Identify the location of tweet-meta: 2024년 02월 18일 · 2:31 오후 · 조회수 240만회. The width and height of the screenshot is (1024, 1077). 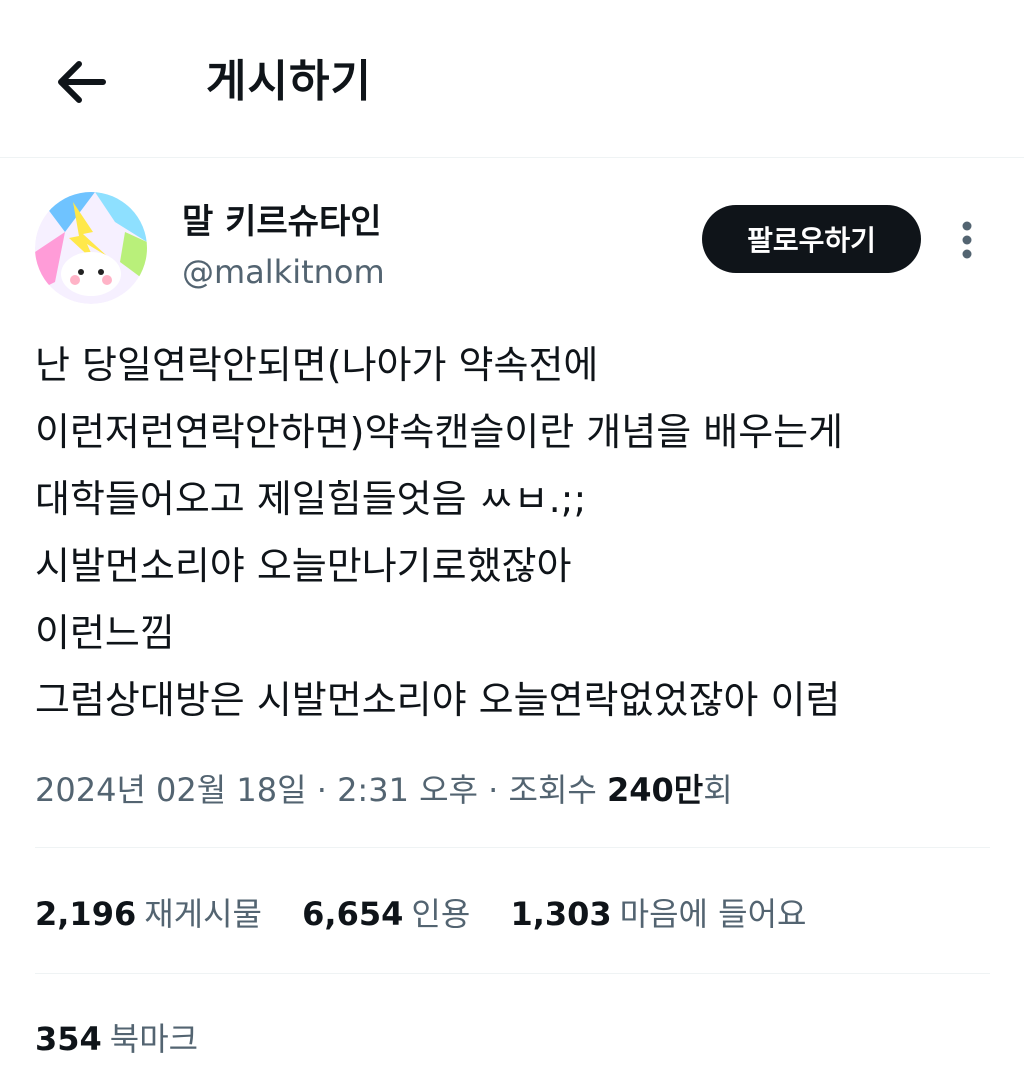
(384, 790).